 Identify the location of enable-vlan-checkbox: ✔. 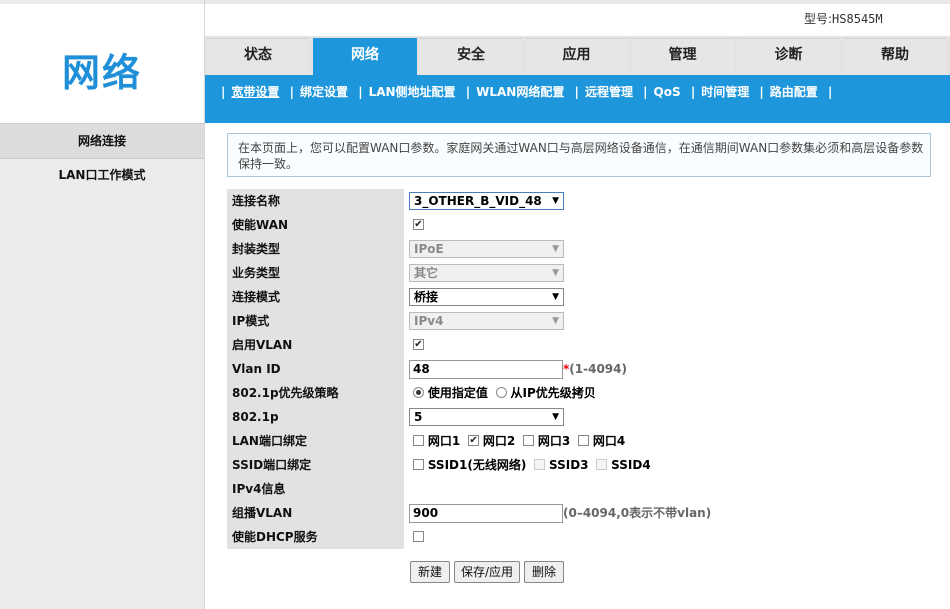
(418, 344).